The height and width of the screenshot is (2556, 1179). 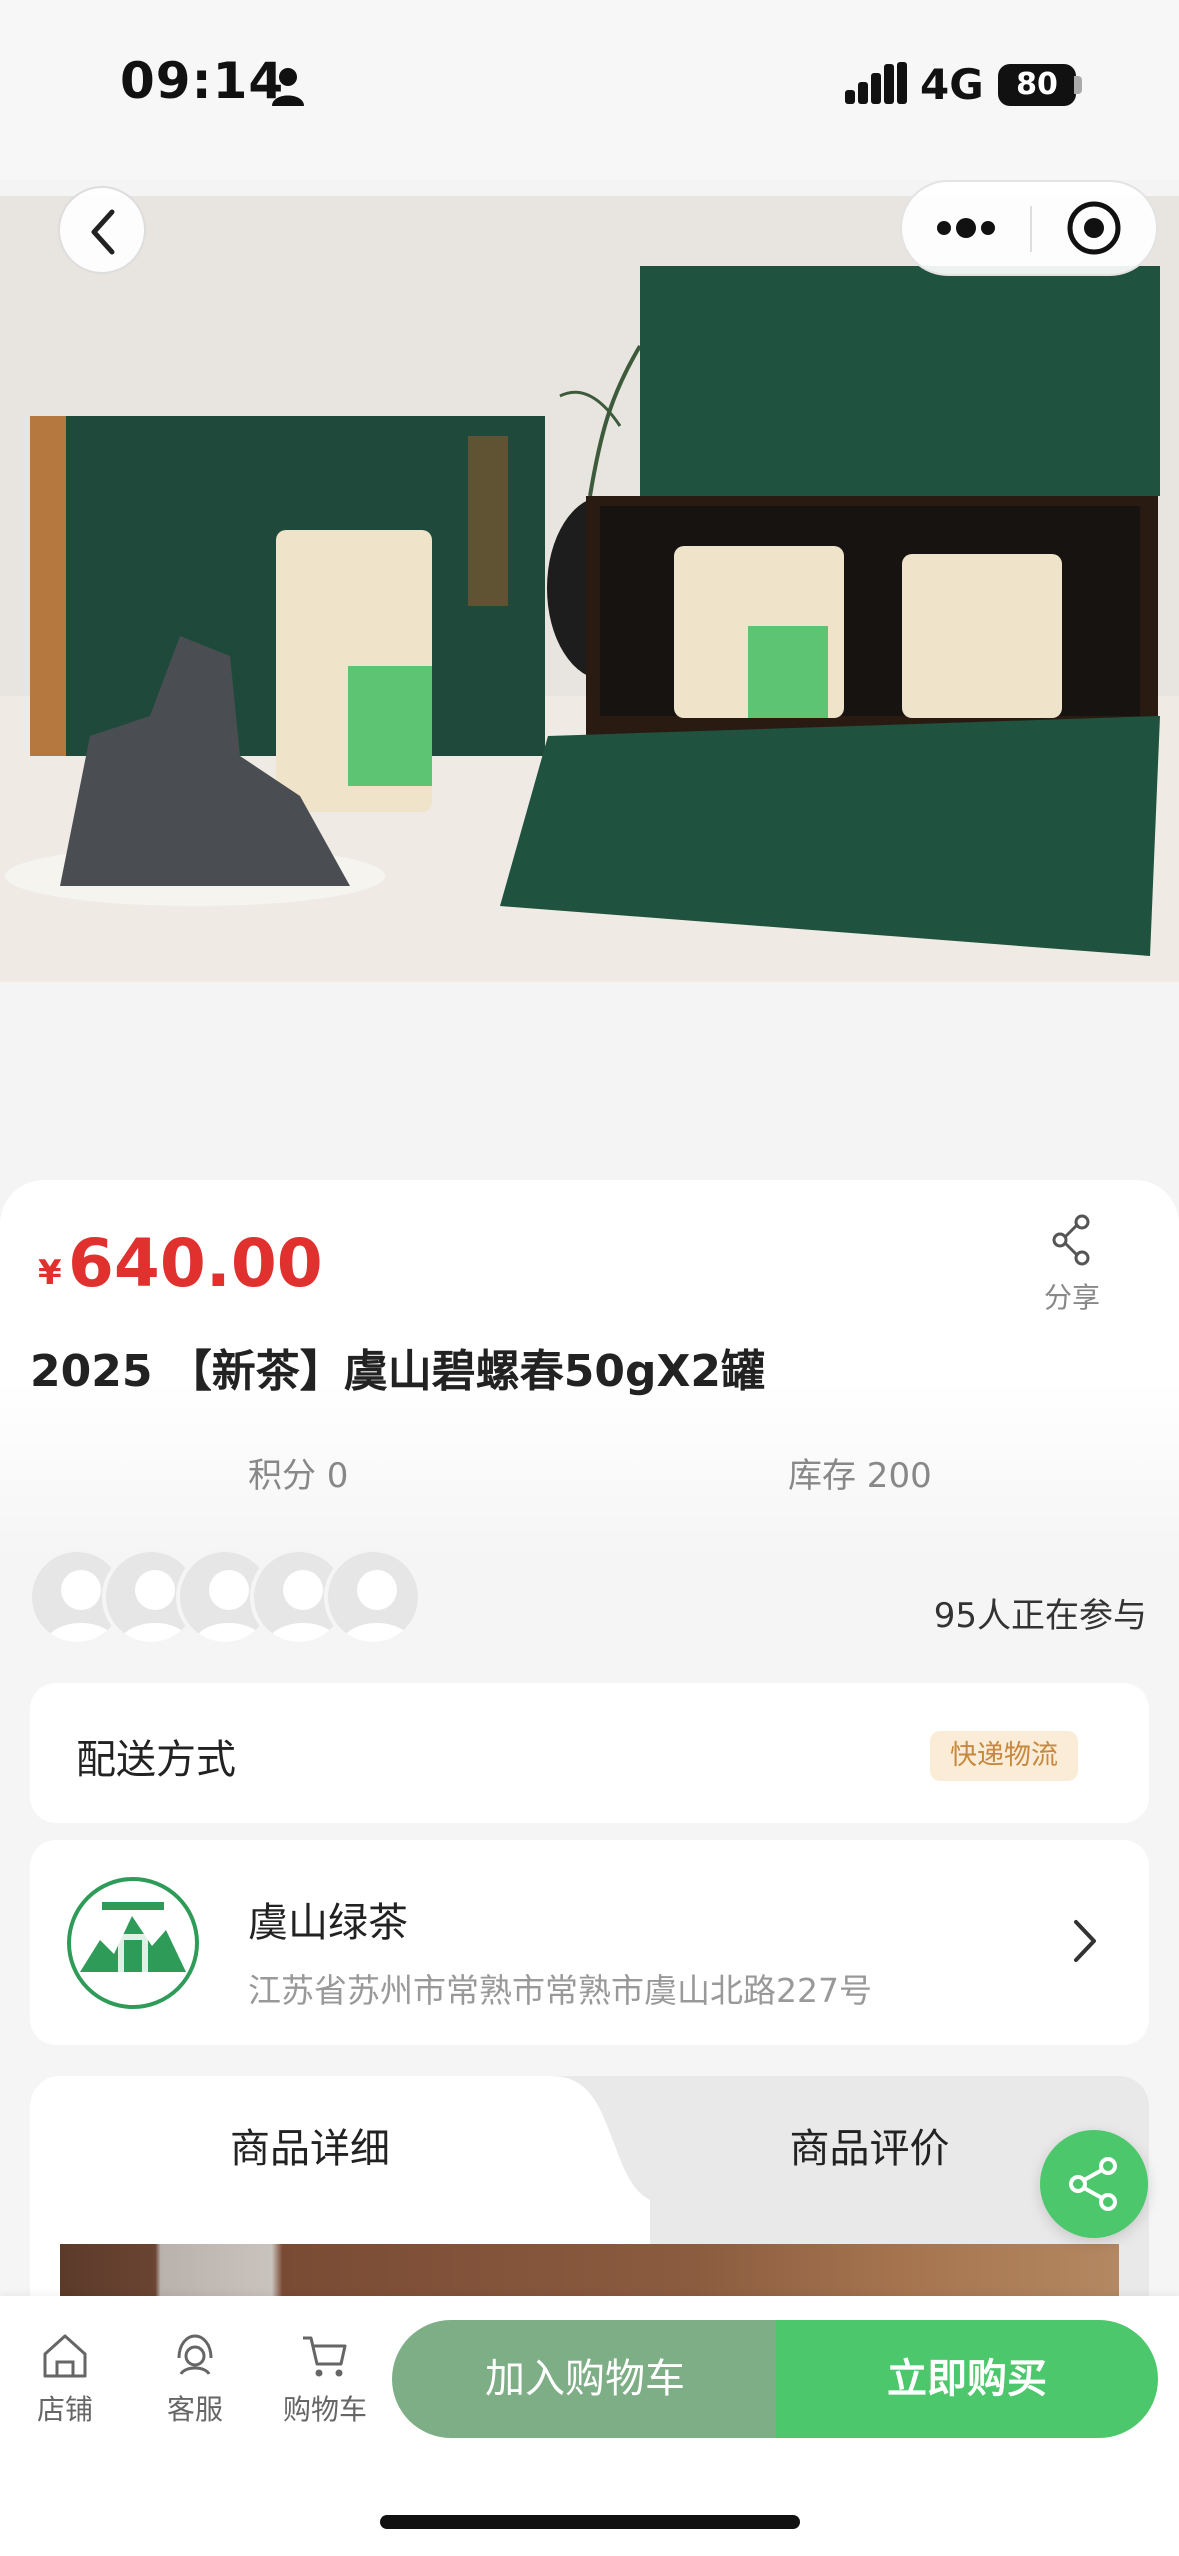 I want to click on more-button, so click(x=966, y=228).